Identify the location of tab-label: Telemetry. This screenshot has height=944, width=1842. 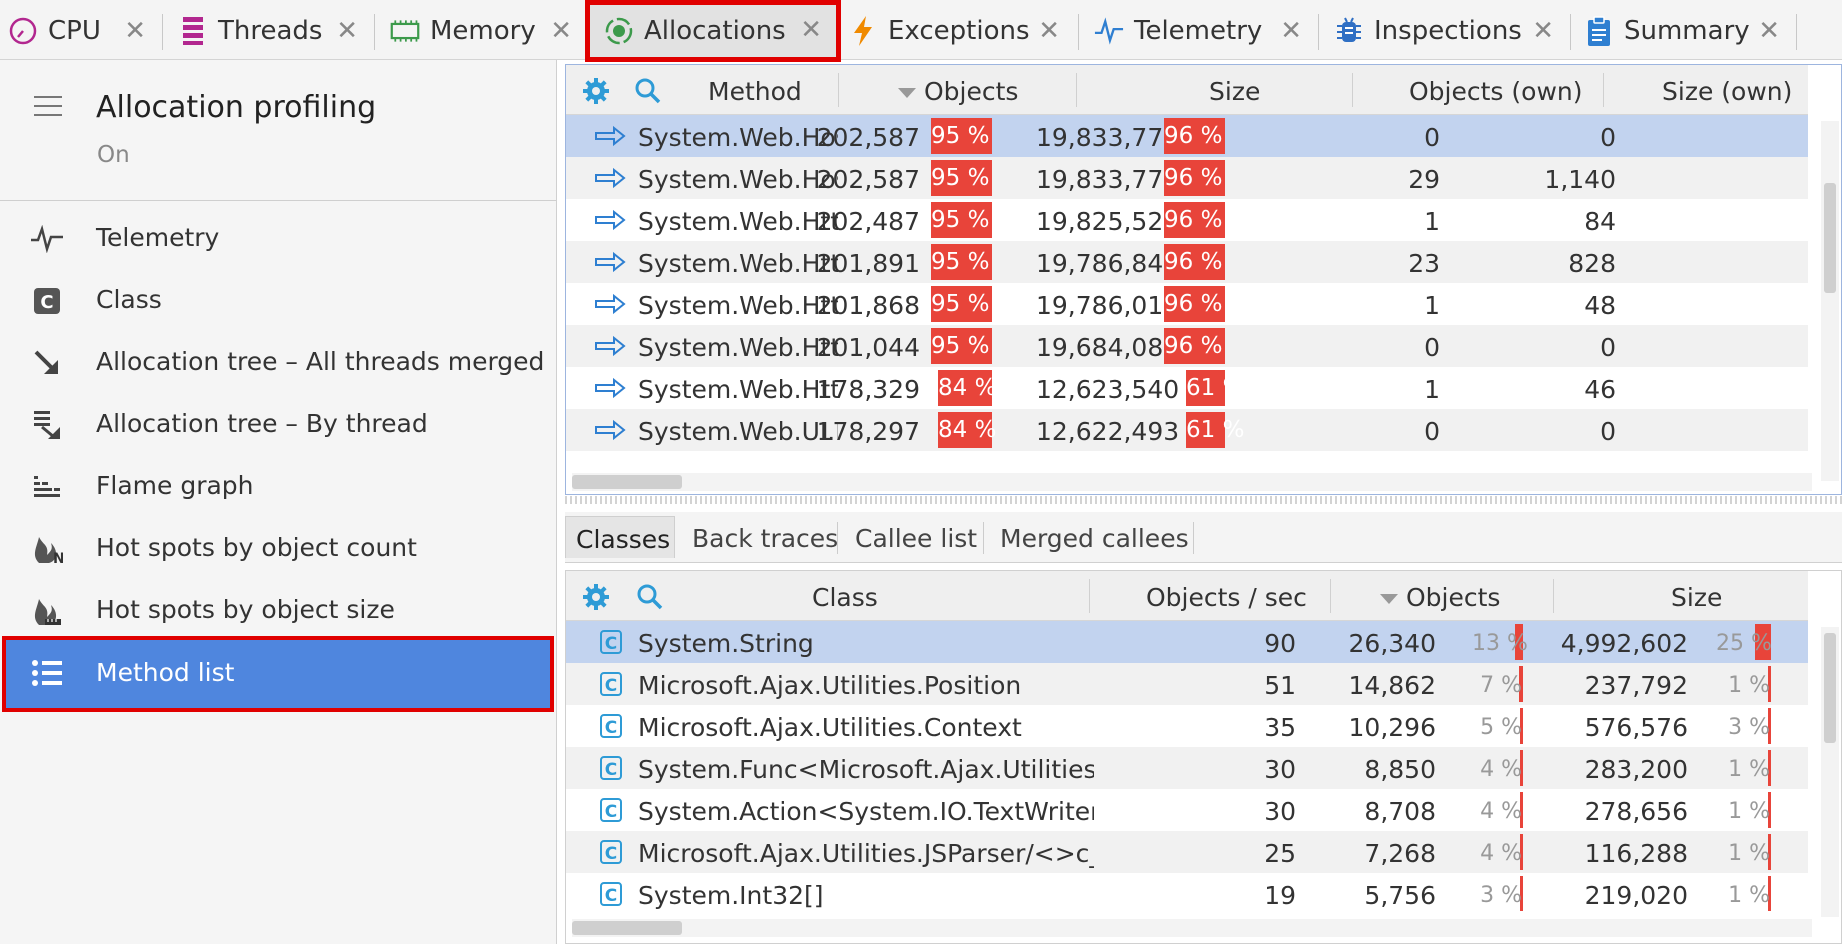
(1198, 31).